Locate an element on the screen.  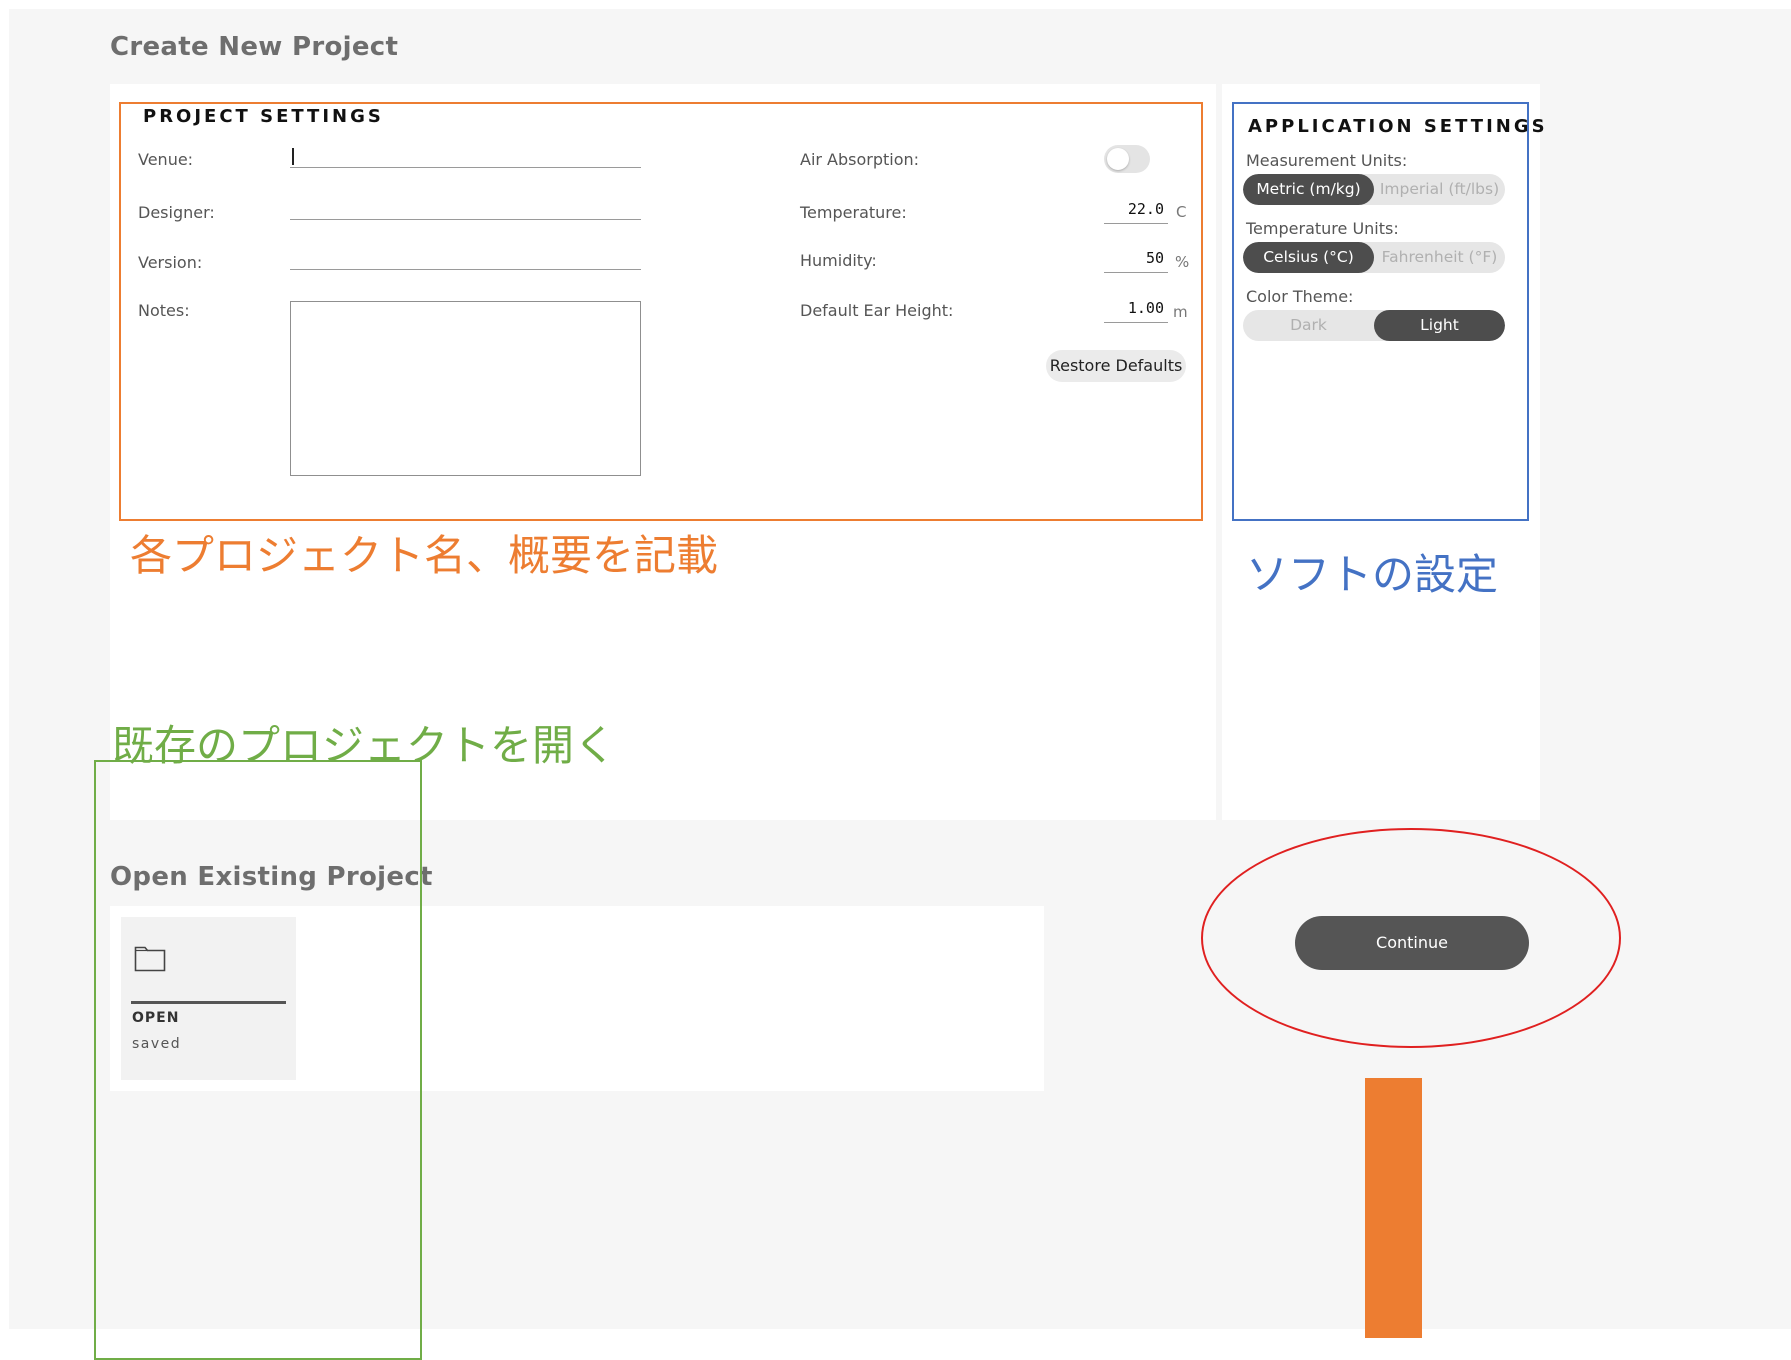
continue-highlight-ellipse is located at coordinates (1411, 938).